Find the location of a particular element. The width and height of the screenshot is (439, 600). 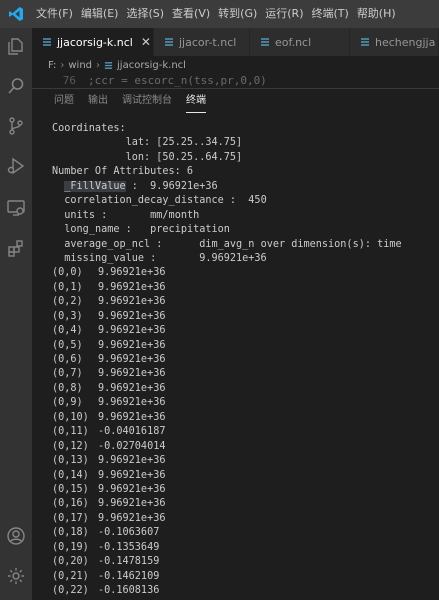

tab-eof: eof.ncl is located at coordinates (300, 42).